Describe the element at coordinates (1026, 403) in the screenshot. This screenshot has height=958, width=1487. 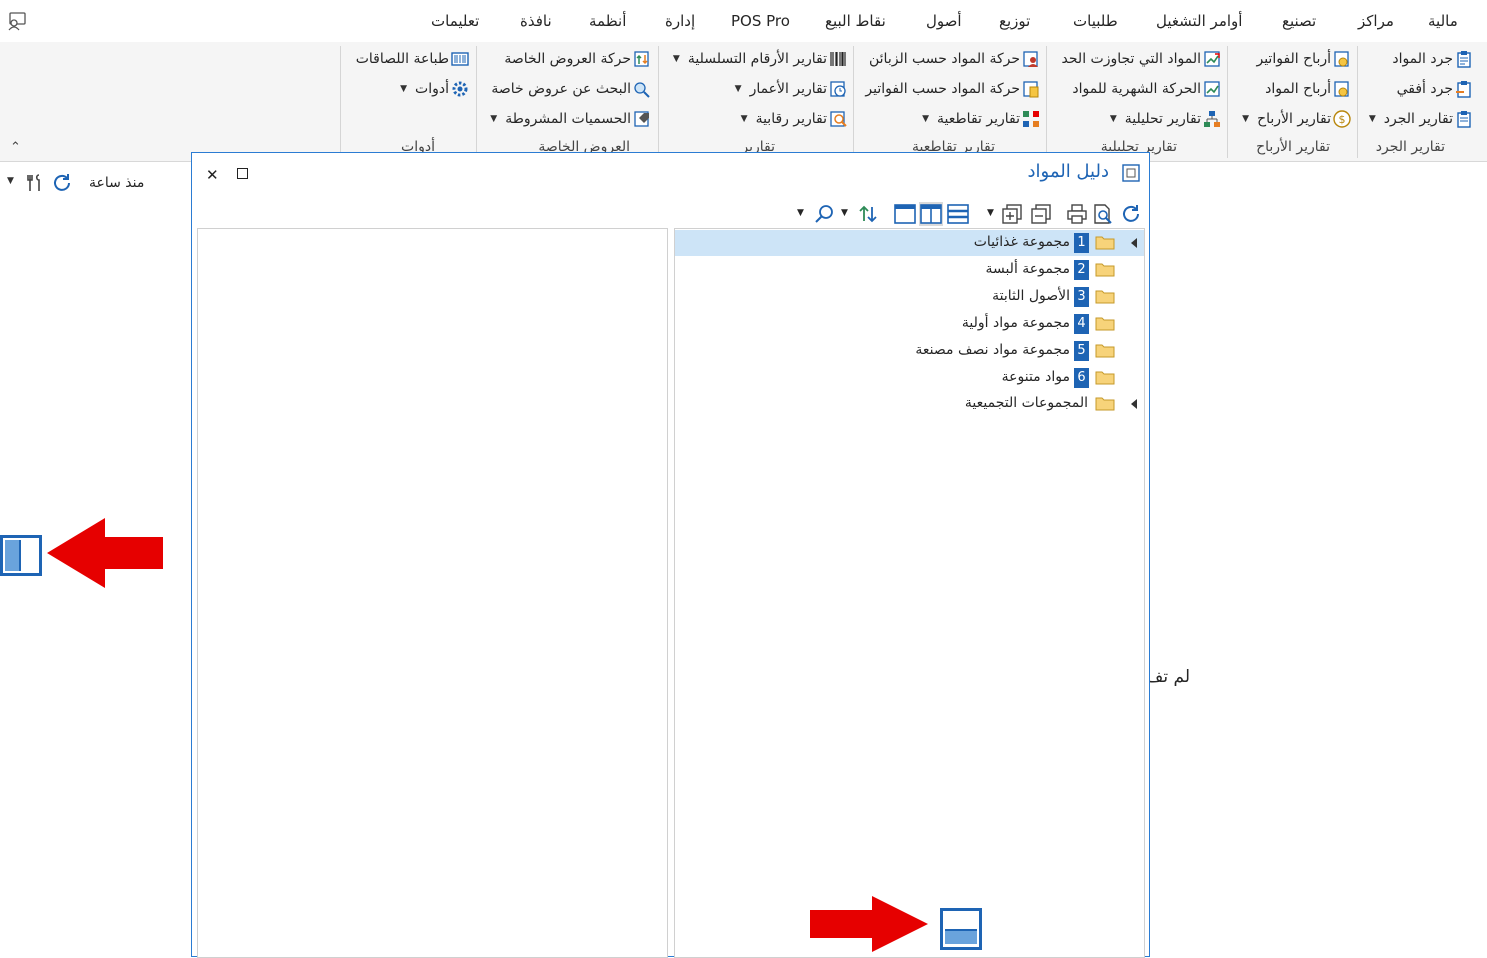
I see `tree-item-label: المجموعات التجميعية` at that location.